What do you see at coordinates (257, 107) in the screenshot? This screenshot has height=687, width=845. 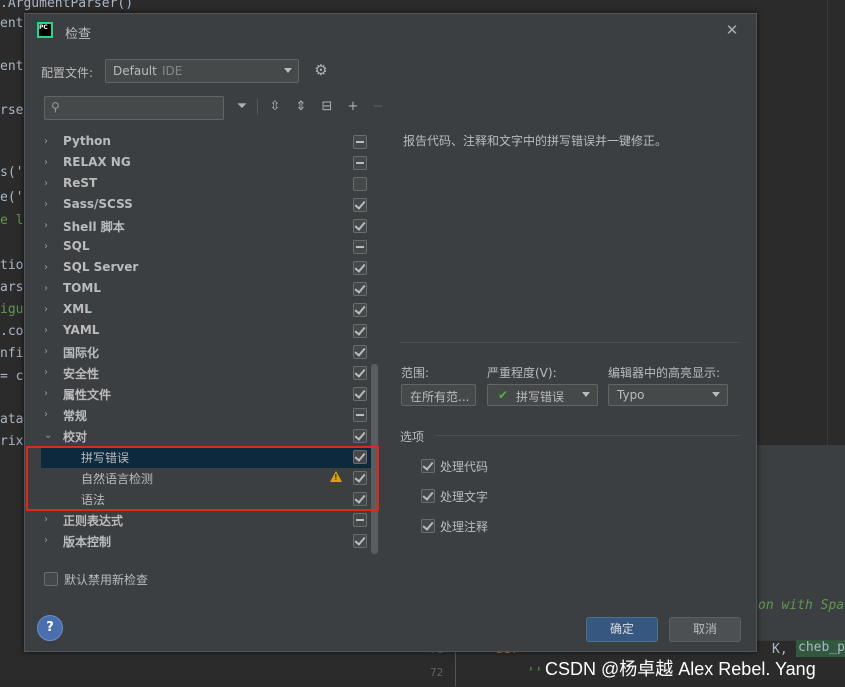 I see `toolbar-separator` at bounding box center [257, 107].